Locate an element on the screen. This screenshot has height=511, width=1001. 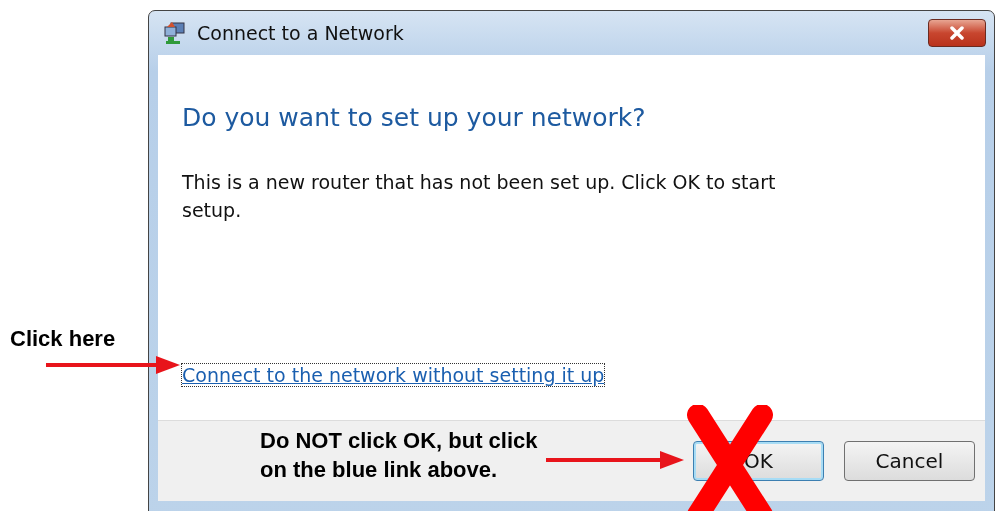
annotation-text: Click here is located at coordinates (63, 339).